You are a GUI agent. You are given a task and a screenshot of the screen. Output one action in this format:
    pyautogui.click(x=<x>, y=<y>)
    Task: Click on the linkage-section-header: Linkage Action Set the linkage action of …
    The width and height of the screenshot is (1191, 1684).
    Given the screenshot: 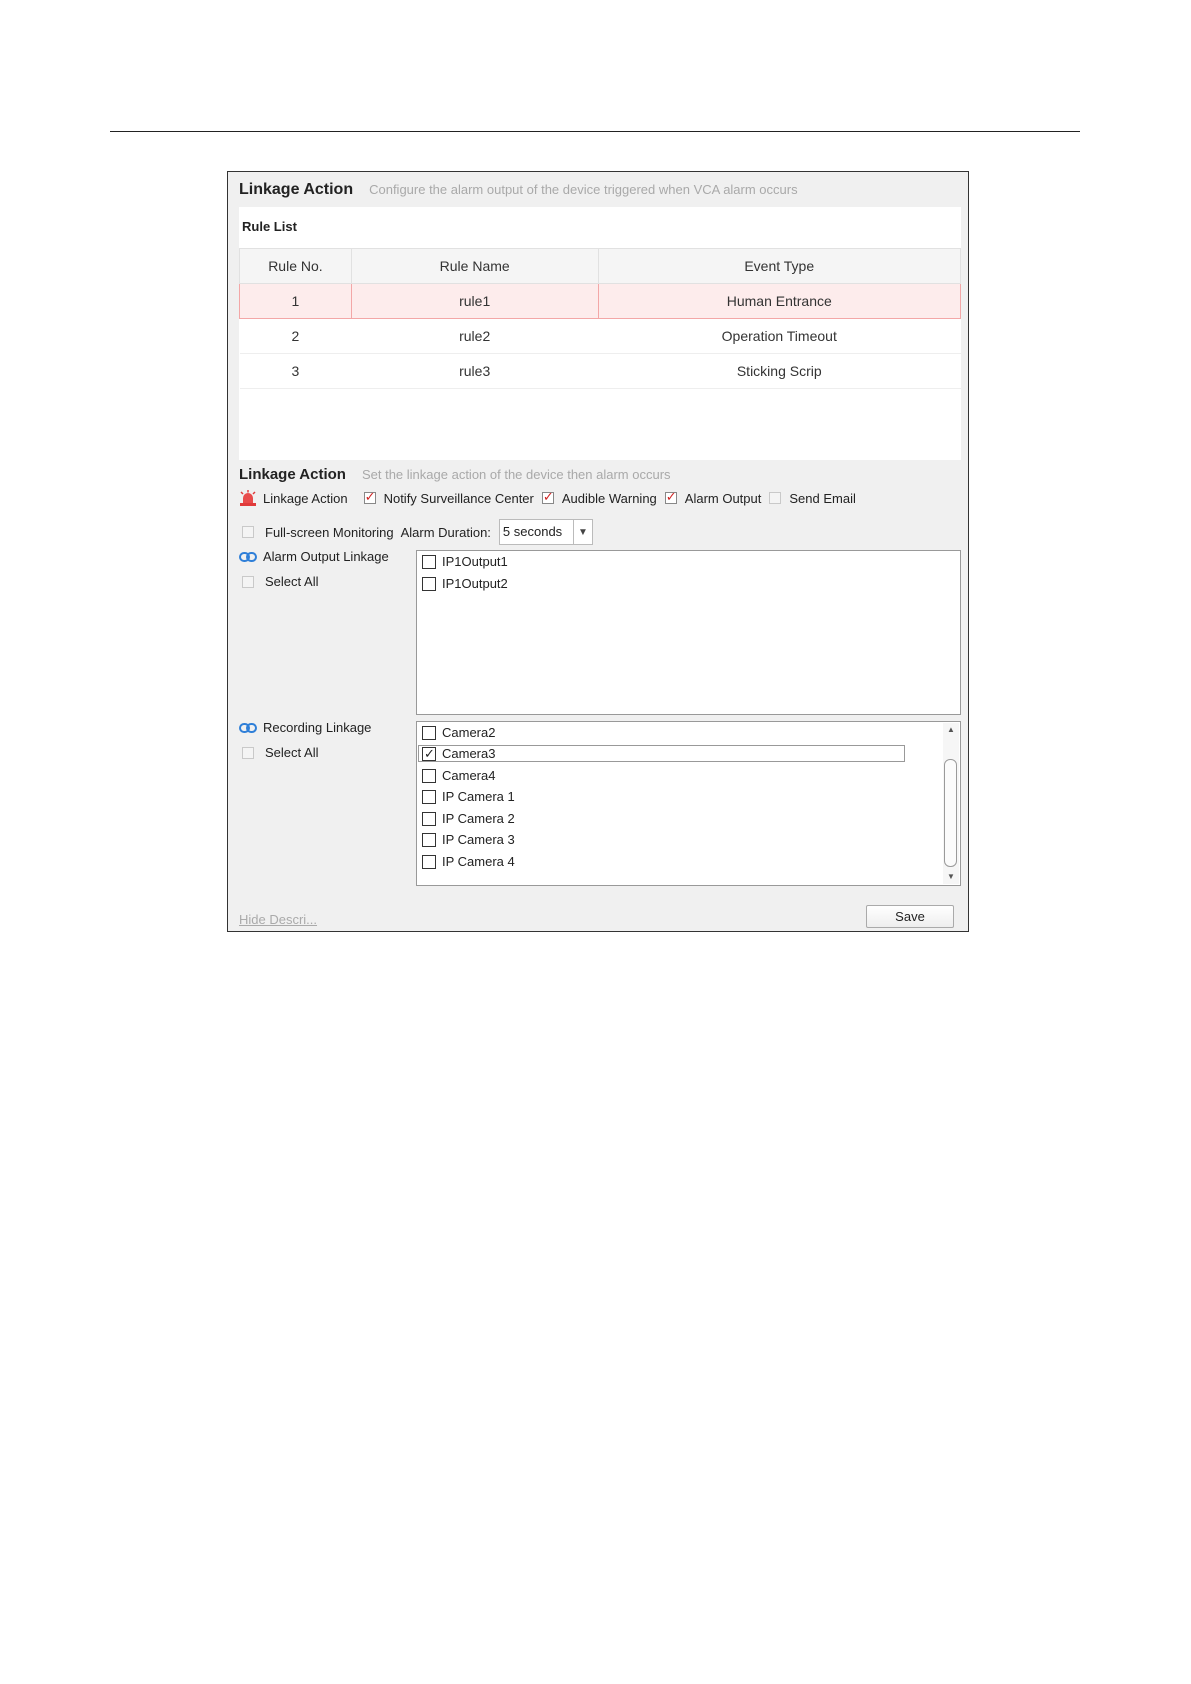 What is the action you would take?
    pyautogui.click(x=455, y=475)
    